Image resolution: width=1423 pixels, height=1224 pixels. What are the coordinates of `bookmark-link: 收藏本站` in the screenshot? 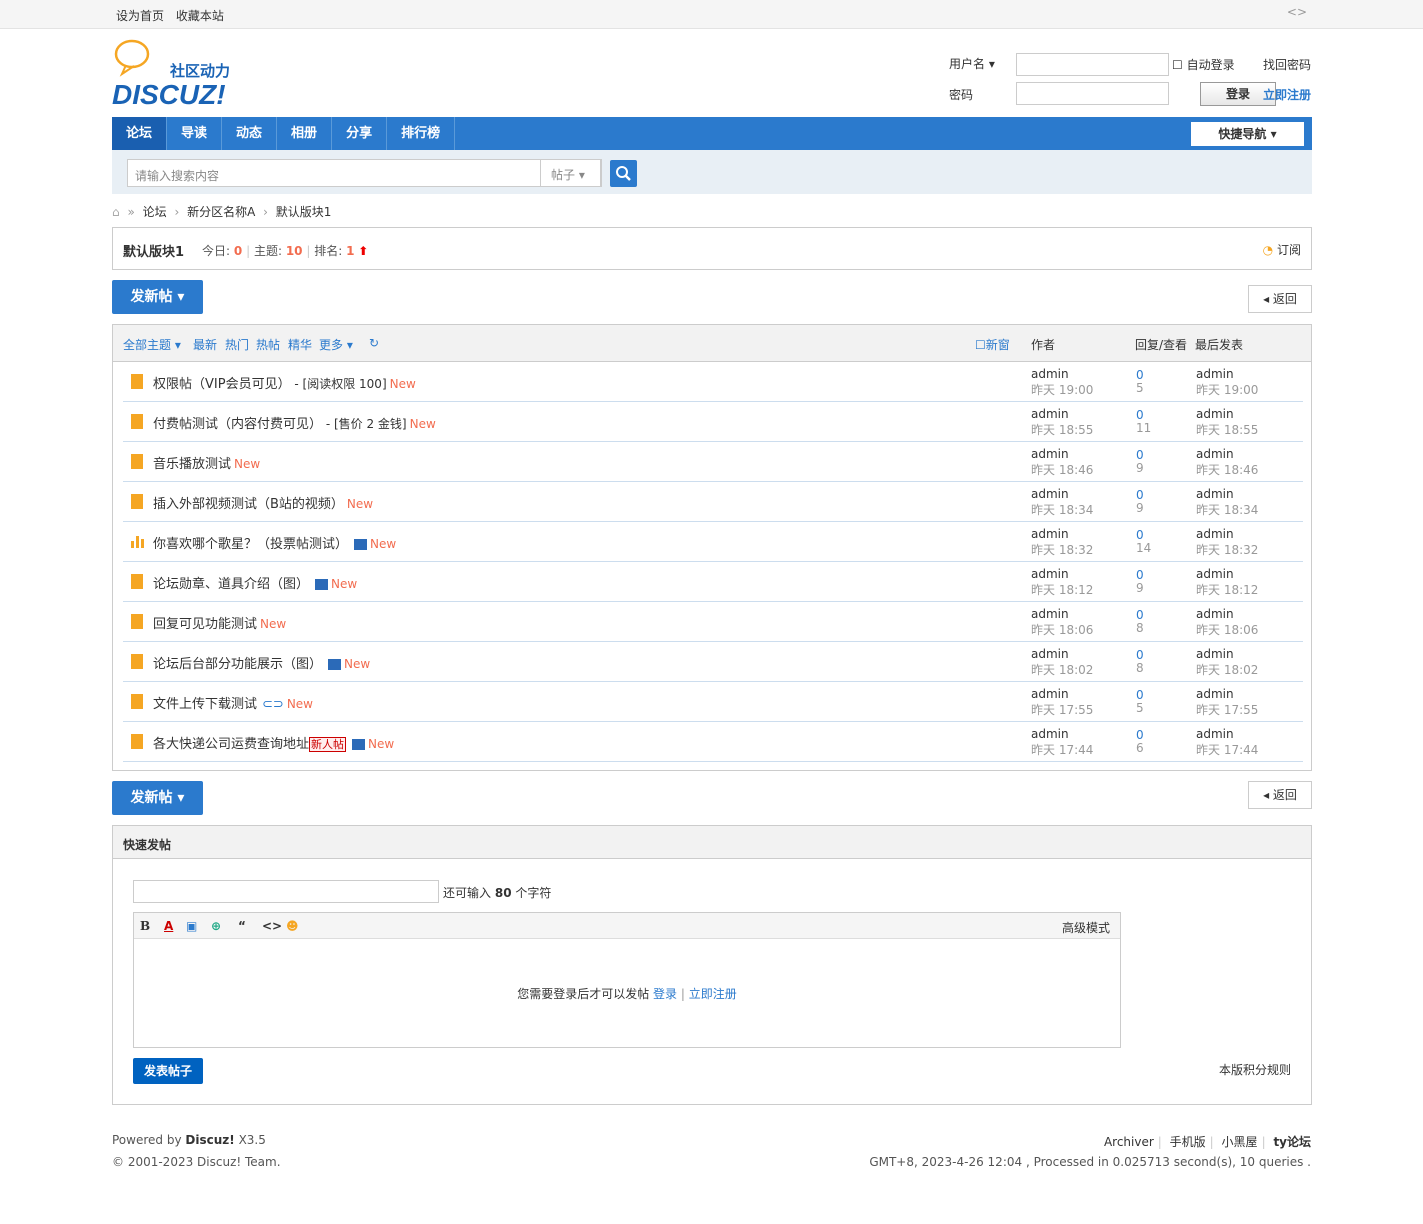 It's located at (200, 16).